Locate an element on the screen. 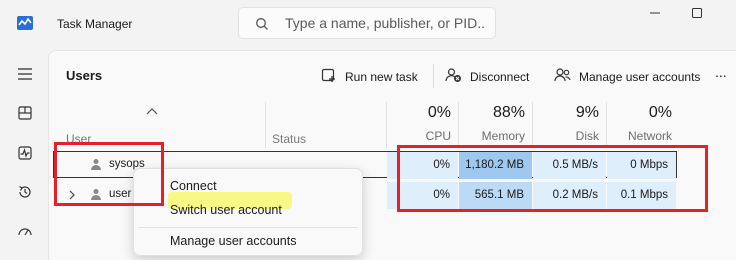 Image resolution: width=736 pixels, height=260 pixels. startup-speedometer-icon is located at coordinates (25, 233).